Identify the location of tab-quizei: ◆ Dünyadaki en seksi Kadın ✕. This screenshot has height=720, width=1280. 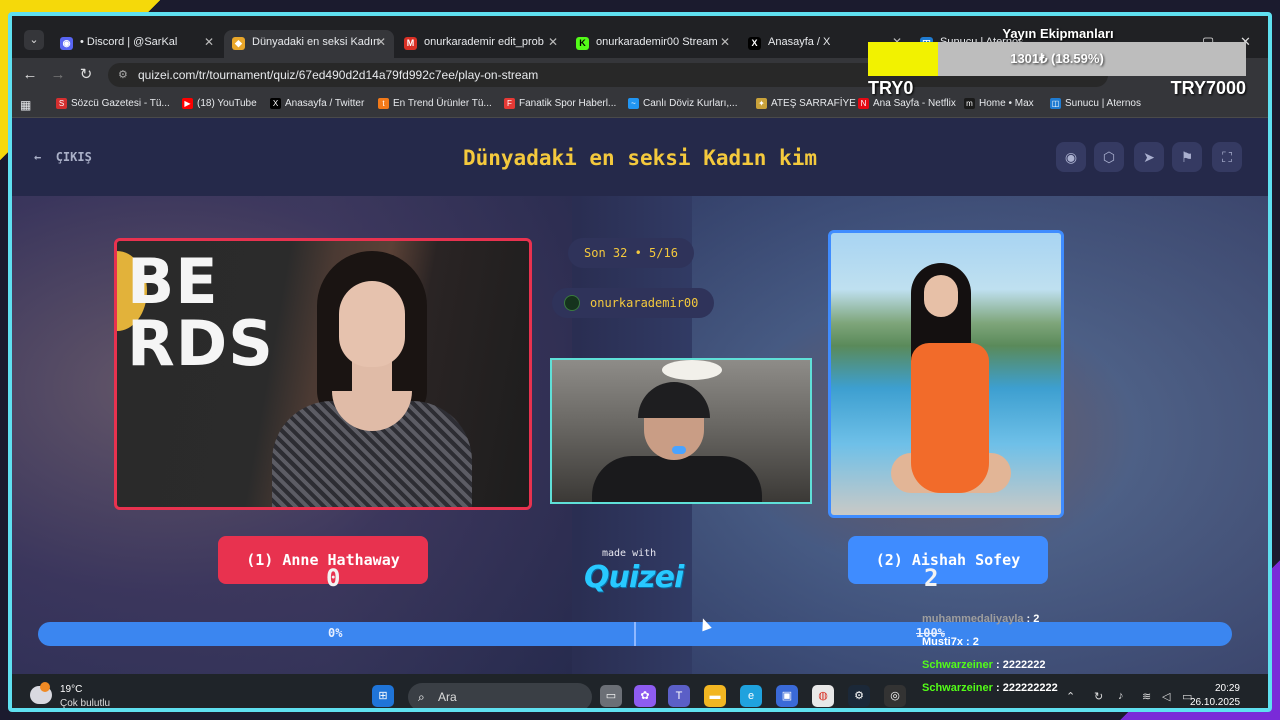
(309, 44).